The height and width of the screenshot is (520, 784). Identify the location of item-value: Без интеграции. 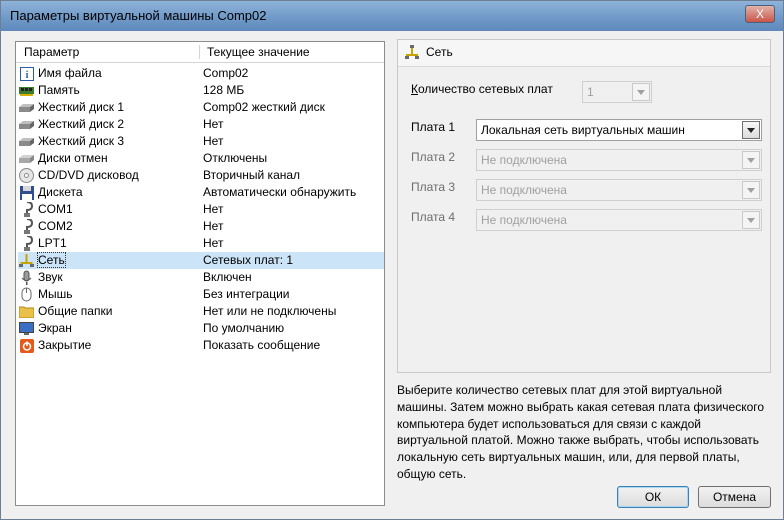
(246, 294).